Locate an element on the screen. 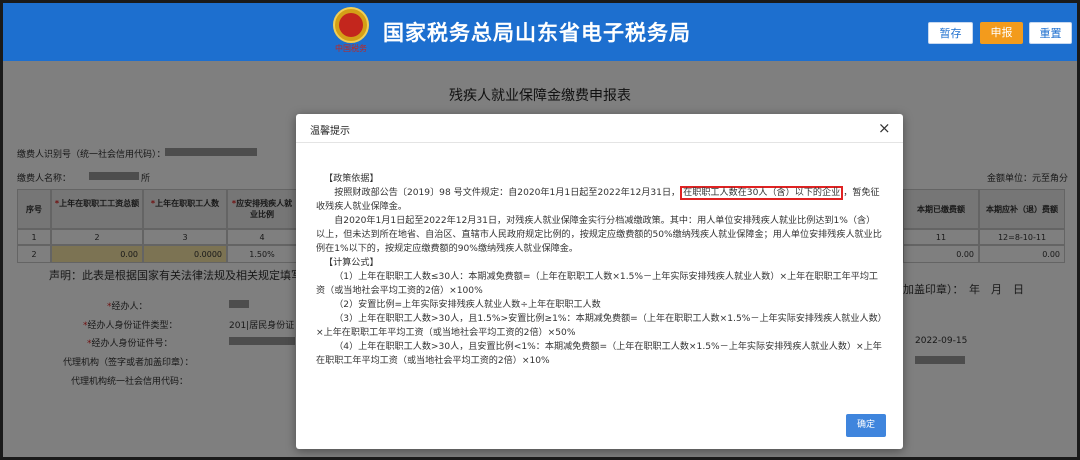  formula-heading: 【计算公式】 is located at coordinates (351, 263).